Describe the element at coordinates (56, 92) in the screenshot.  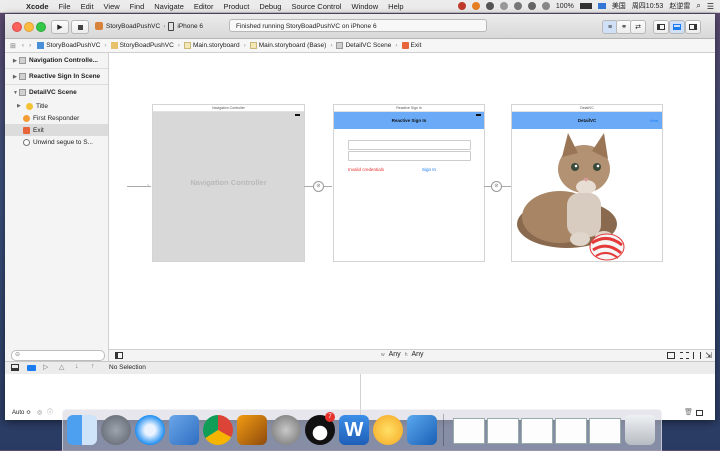
I see `outline-scene-detail: ▼ DetailVC Scene` at that location.